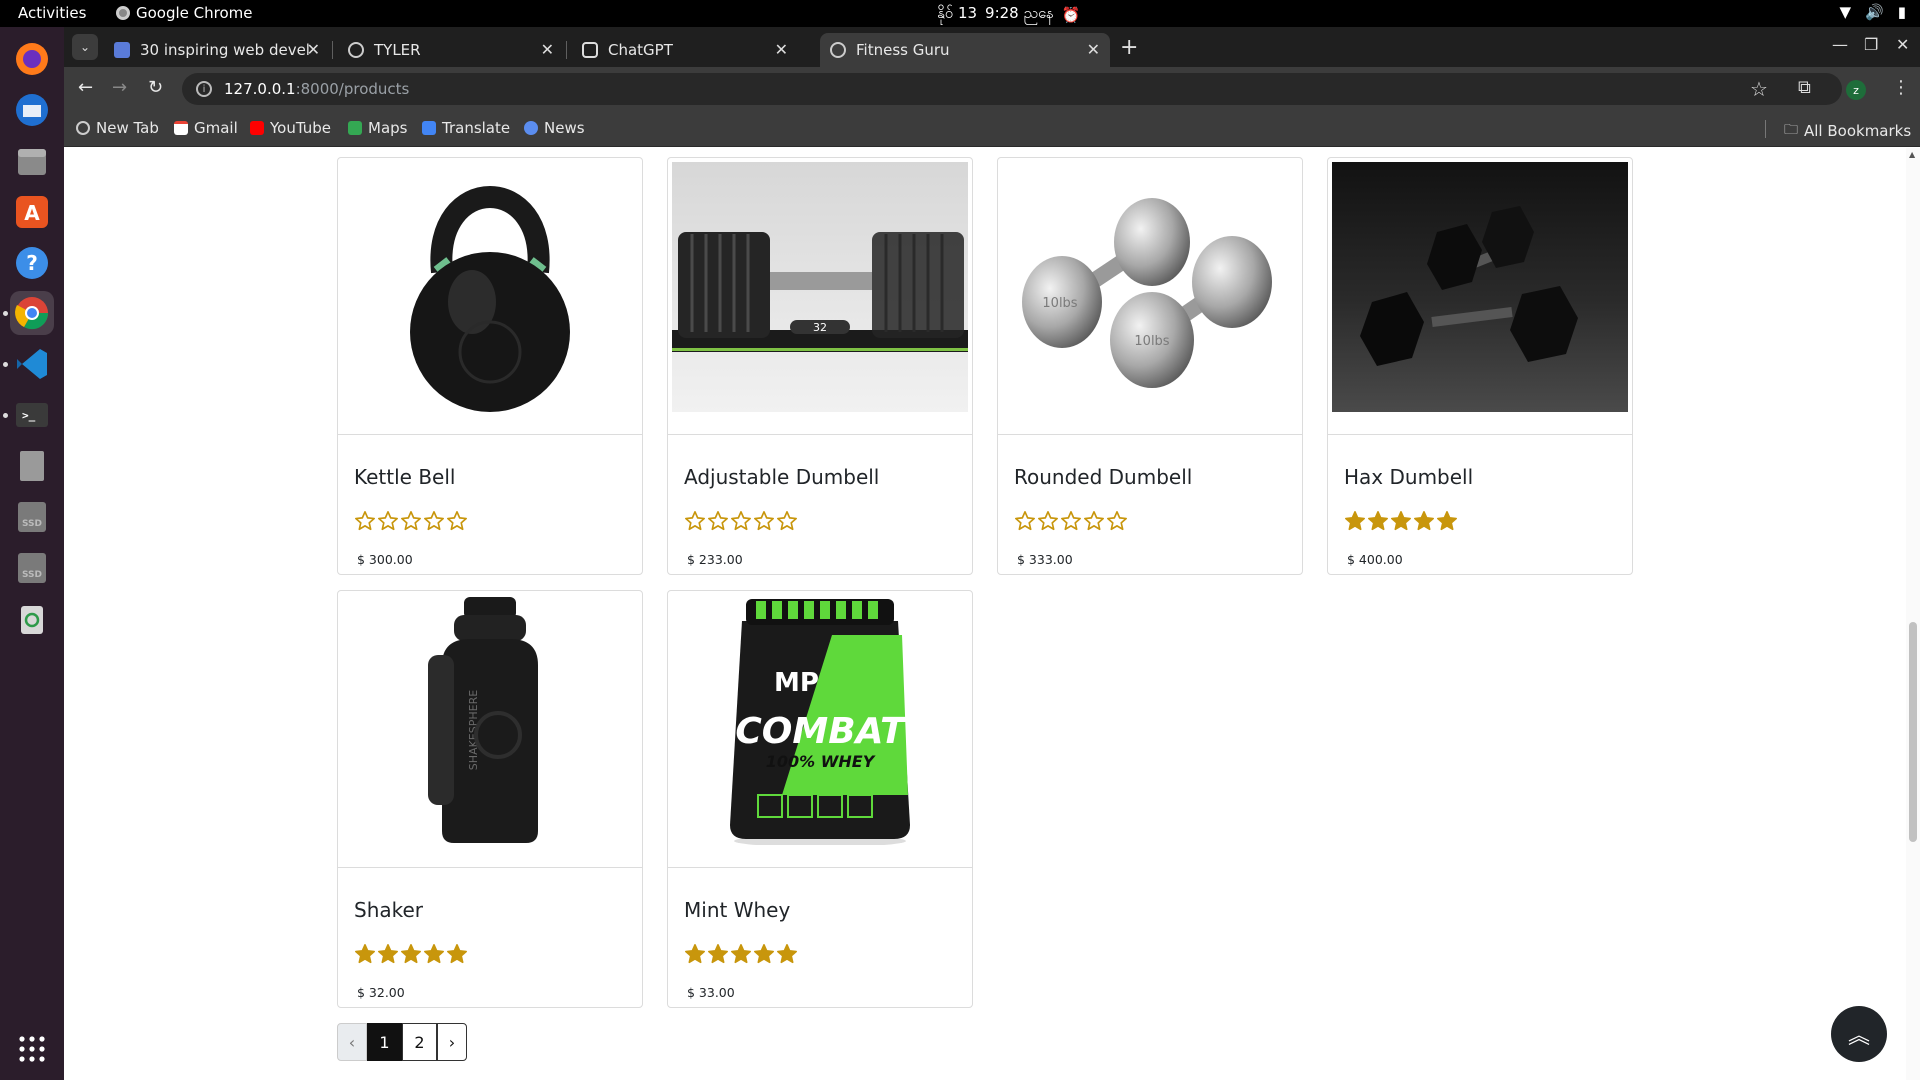 This screenshot has width=1920, height=1080. What do you see at coordinates (429, 128) in the screenshot?
I see `translate-icon` at bounding box center [429, 128].